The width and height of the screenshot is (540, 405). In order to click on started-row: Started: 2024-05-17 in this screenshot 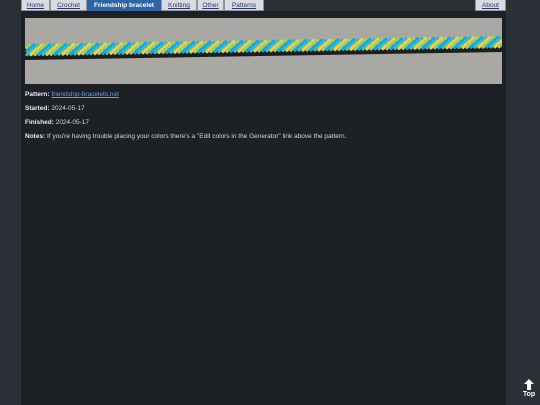, I will do `click(55, 108)`.